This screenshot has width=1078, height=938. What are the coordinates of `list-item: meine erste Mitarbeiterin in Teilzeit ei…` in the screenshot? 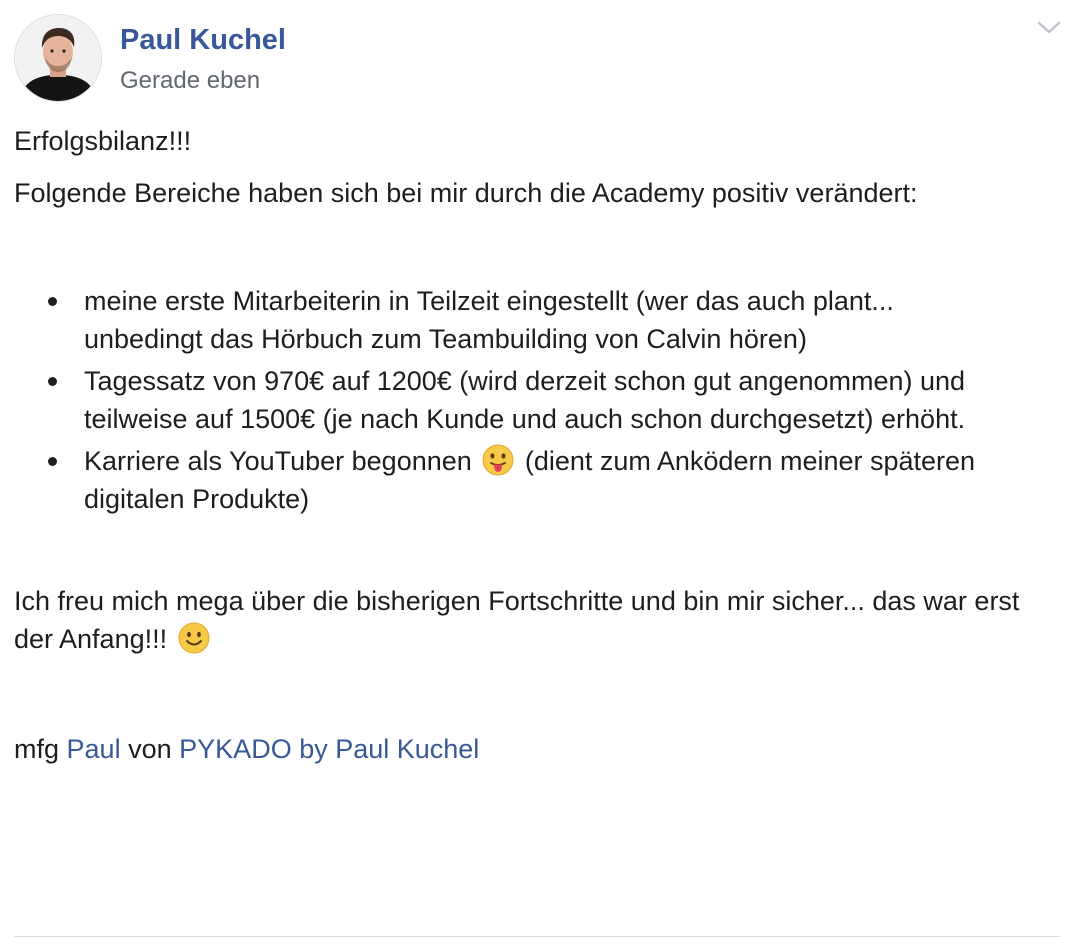 It's located at (546, 320).